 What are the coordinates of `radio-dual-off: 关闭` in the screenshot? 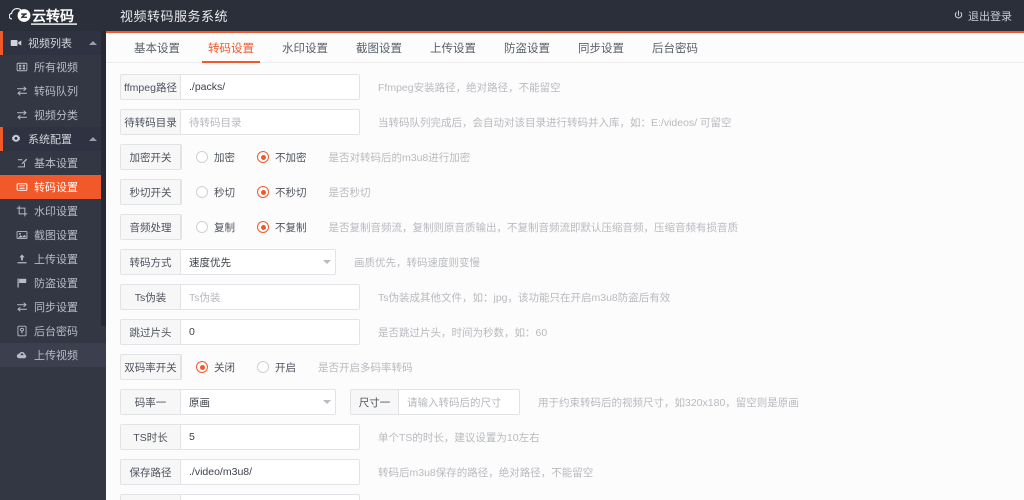 It's located at (215, 367).